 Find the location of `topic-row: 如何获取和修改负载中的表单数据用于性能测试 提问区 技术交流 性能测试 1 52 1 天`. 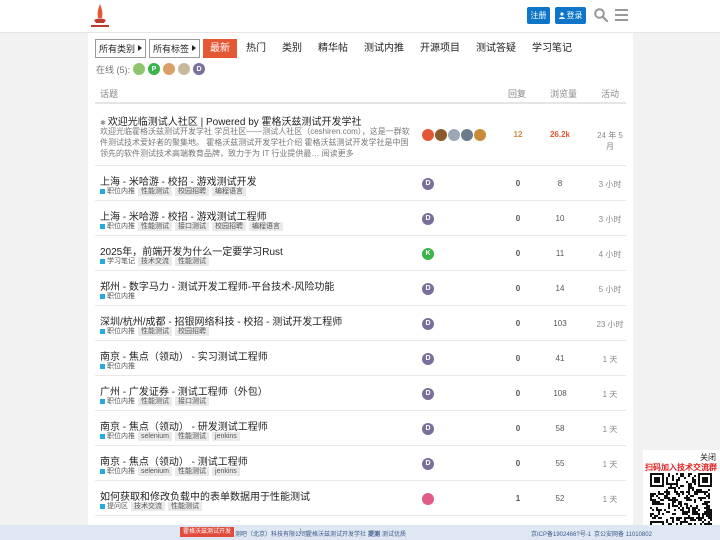

topic-row: 如何获取和修改负载中的表单数据用于性能测试 提问区 技术交流 性能测试 1 52 1 天 is located at coordinates (360, 498).